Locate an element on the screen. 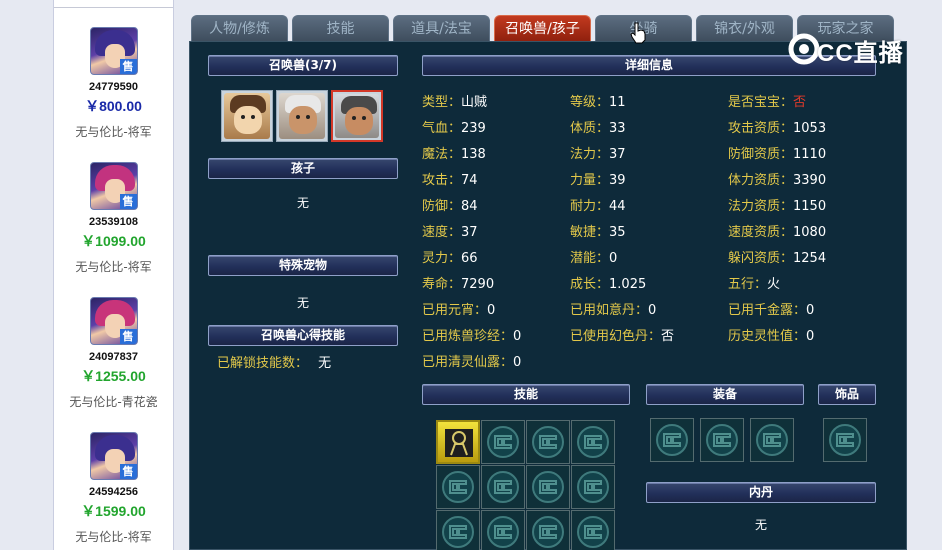 Image resolution: width=942 pixels, height=550 pixels. attribute-row: 等级：11 is located at coordinates (598, 103).